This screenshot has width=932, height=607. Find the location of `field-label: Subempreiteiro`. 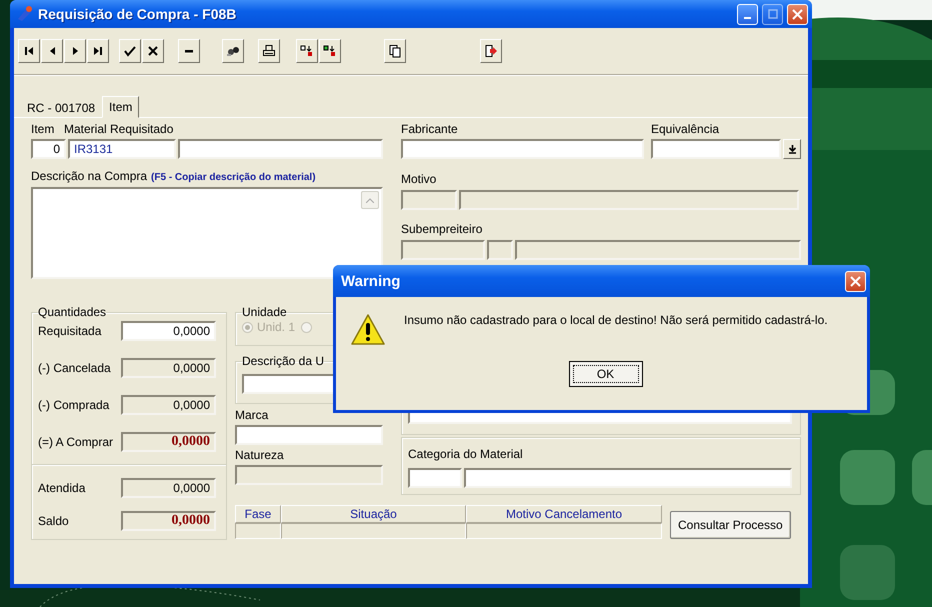

field-label: Subempreiteiro is located at coordinates (442, 229).